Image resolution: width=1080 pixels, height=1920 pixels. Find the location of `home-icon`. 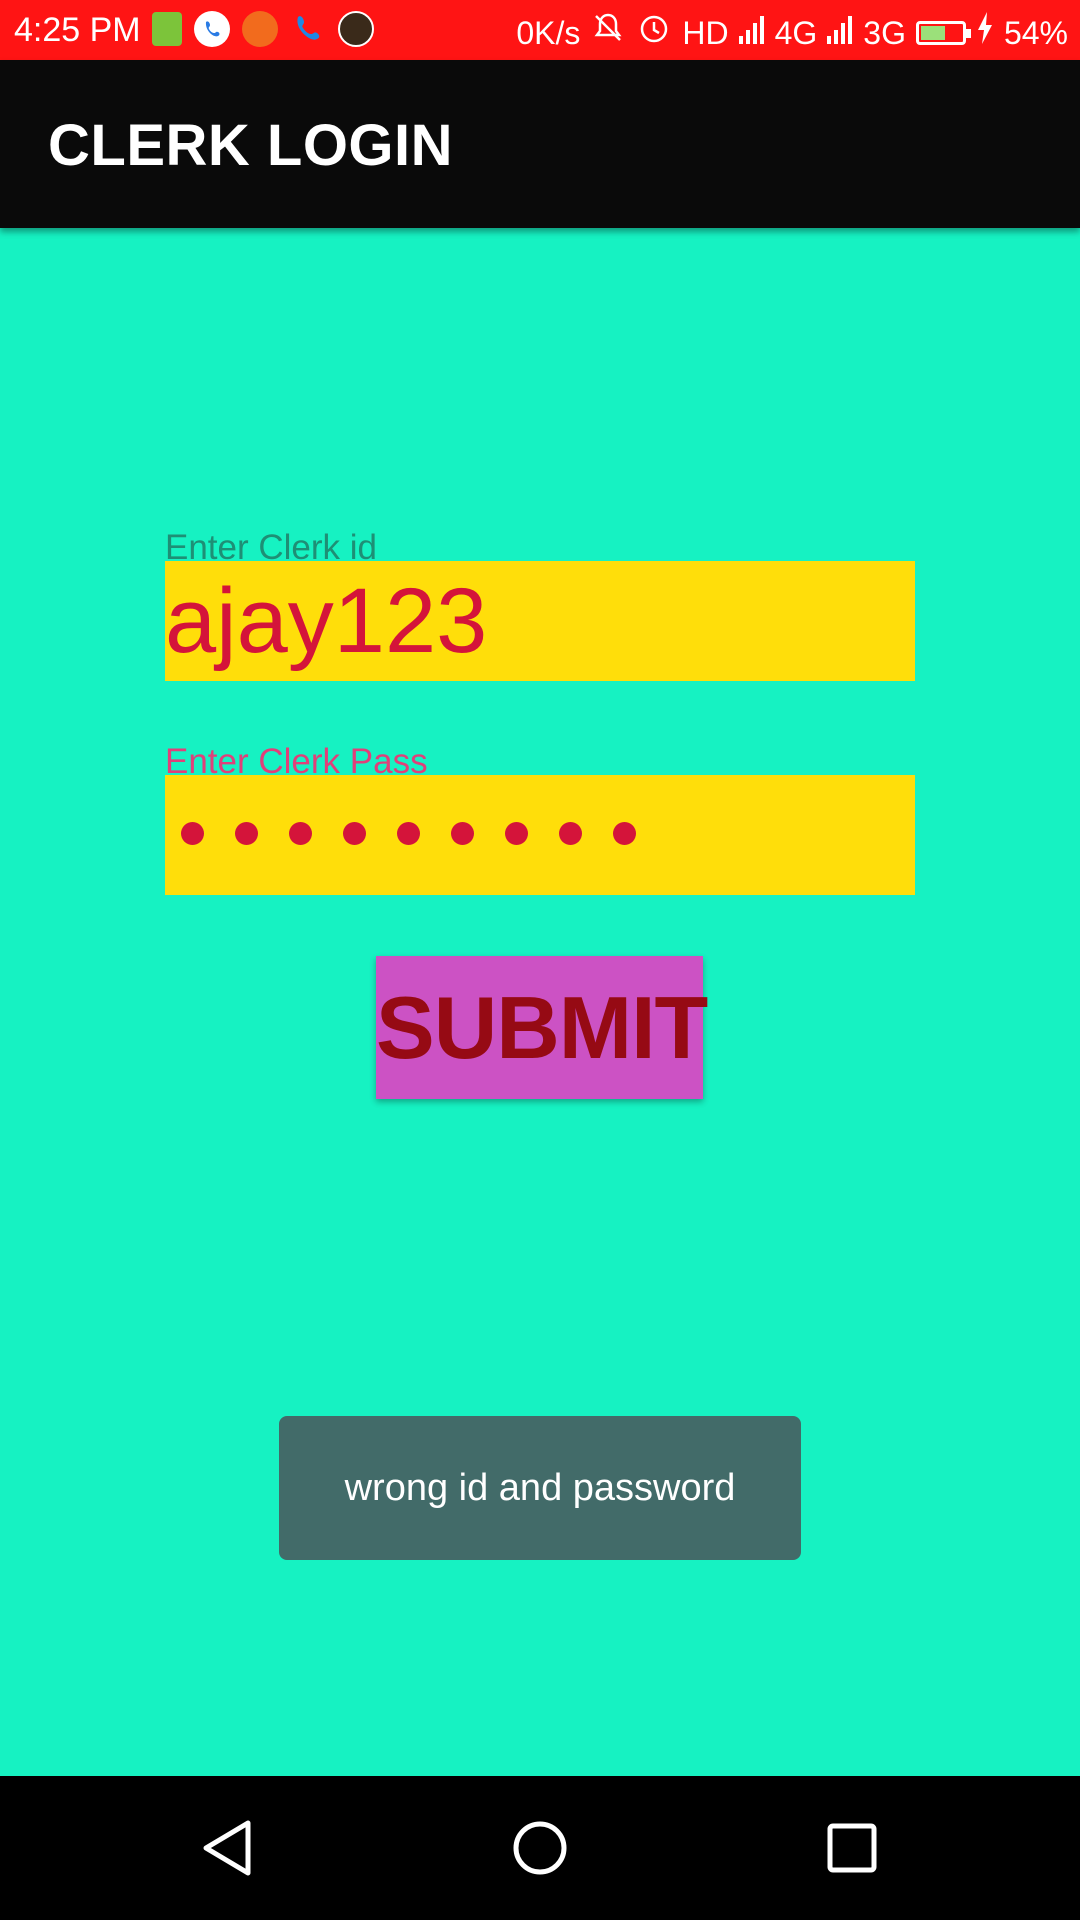

home-icon is located at coordinates (540, 1848).